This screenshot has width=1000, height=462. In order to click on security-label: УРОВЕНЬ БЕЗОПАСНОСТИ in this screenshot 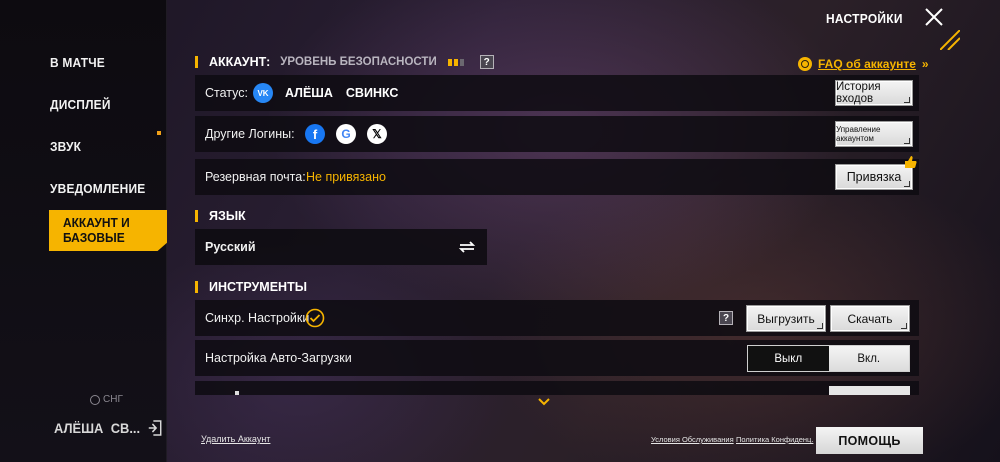, I will do `click(358, 62)`.